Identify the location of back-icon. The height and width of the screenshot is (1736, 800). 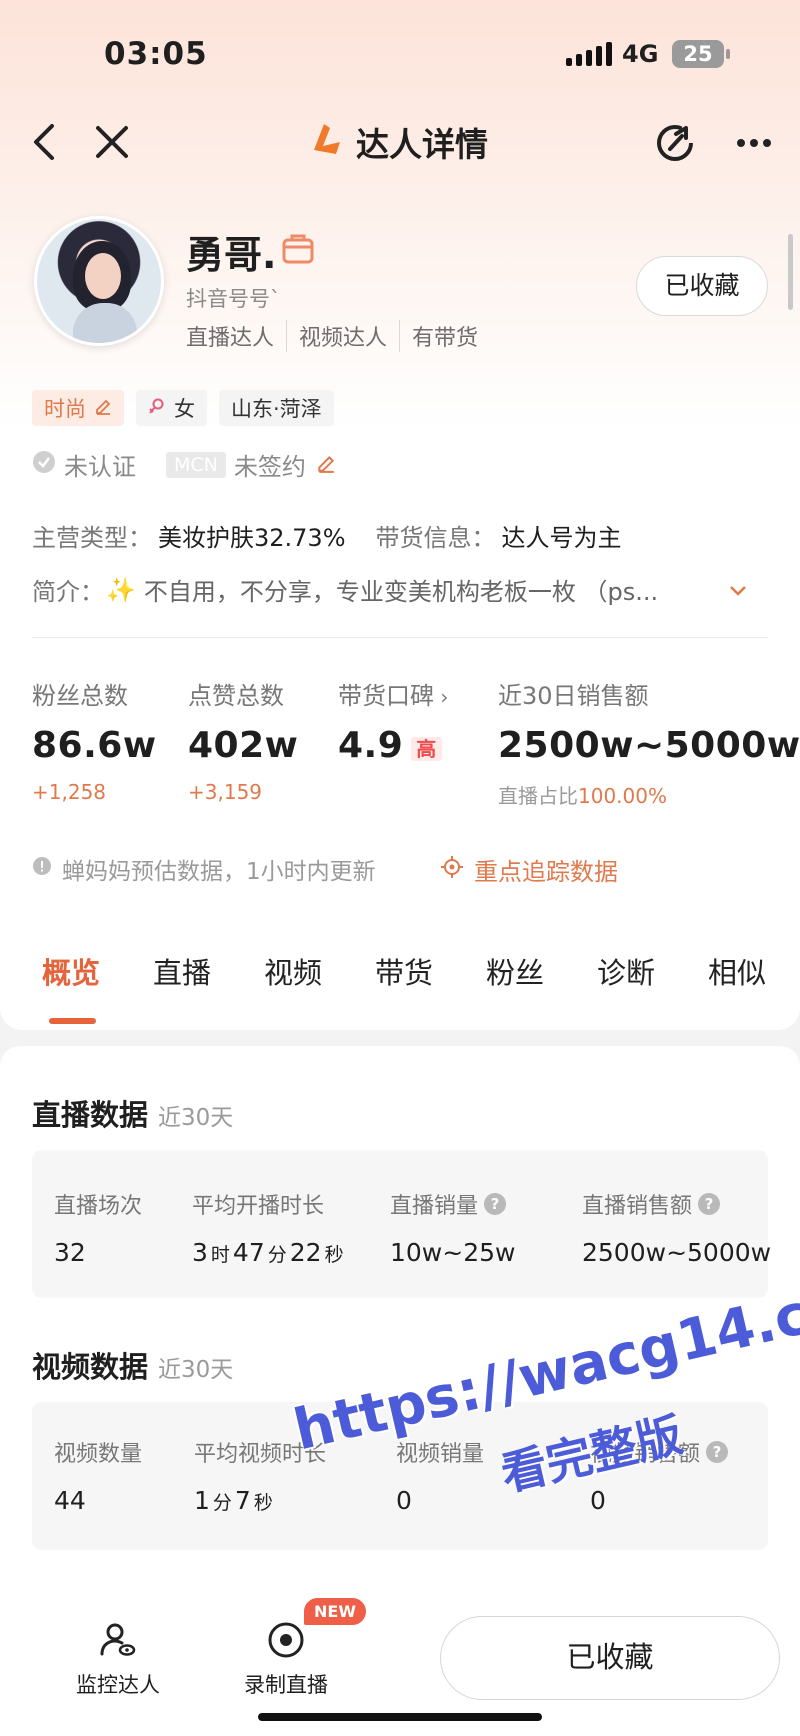
(44, 144).